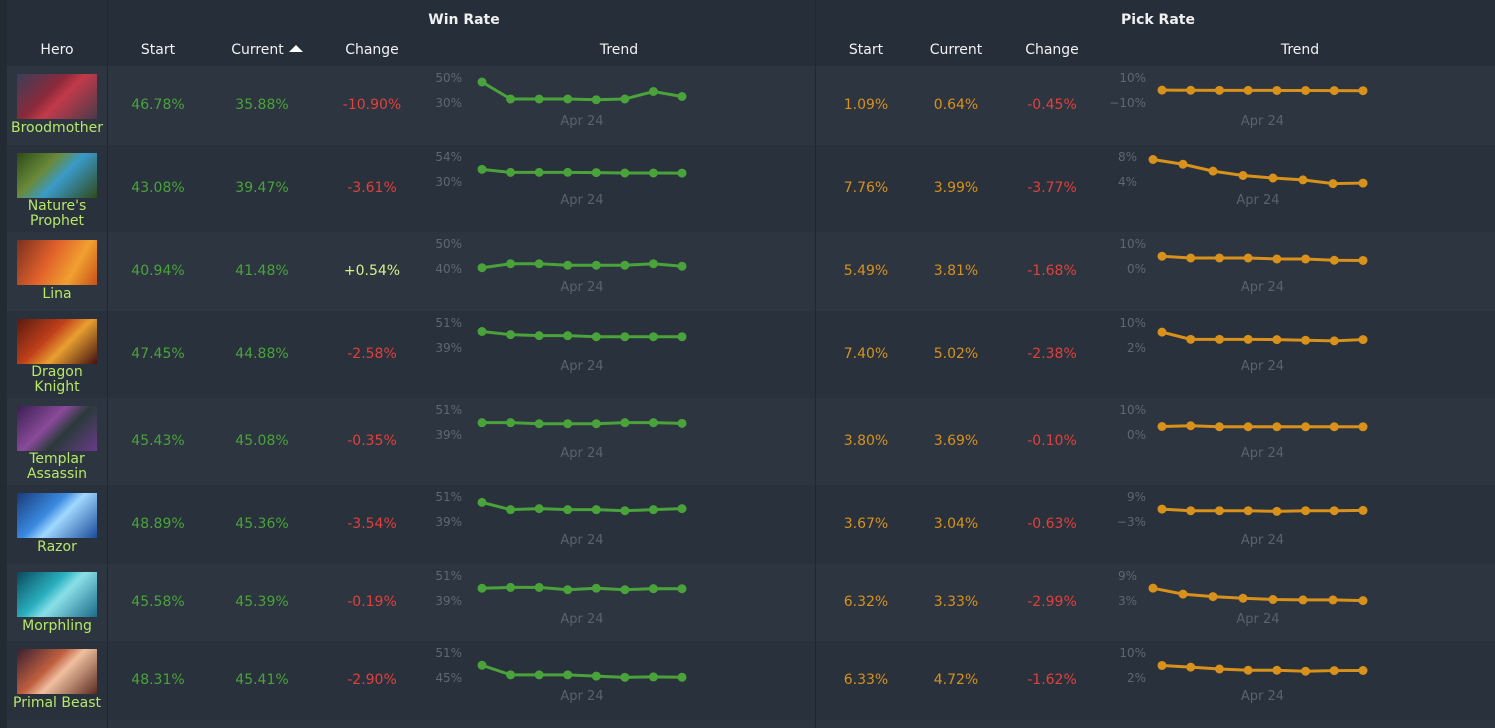 This screenshot has width=1495, height=728. Describe the element at coordinates (866, 50) in the screenshot. I see `column-header-pr-start: Start` at that location.